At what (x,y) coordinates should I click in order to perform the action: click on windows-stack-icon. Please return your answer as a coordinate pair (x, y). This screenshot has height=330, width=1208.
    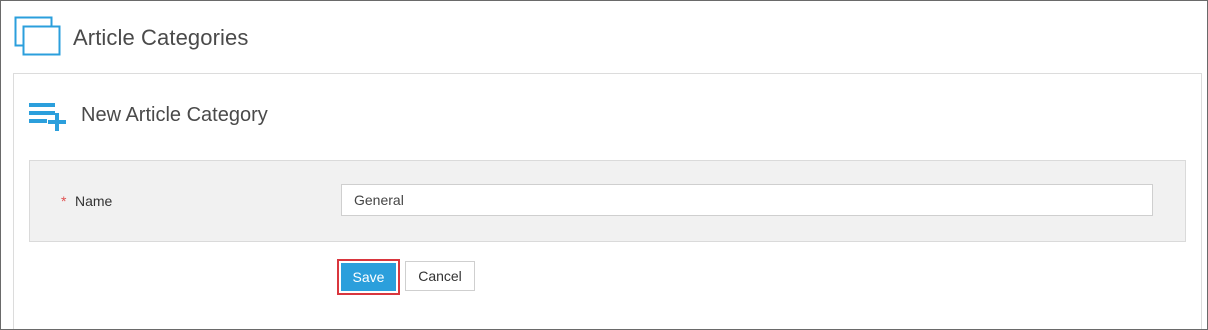
    Looking at the image, I should click on (38, 37).